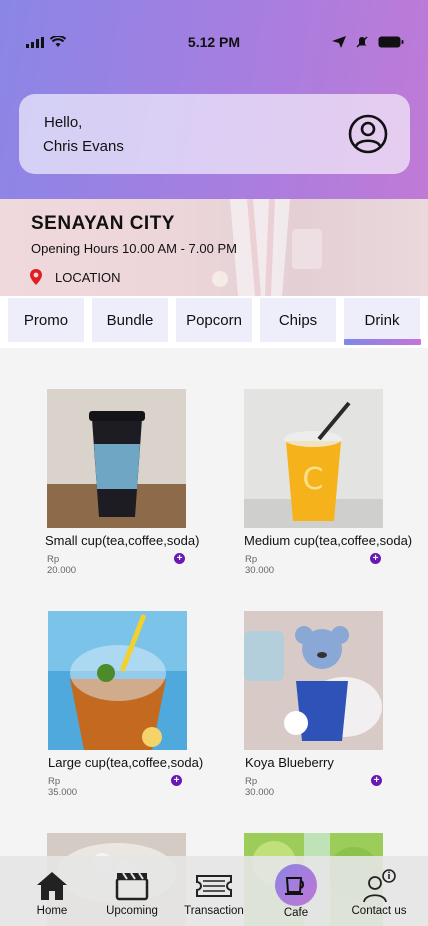 This screenshot has width=428, height=926. I want to click on category-tabs: Promo Bundle Popcorn Chips Drink, so click(214, 322).